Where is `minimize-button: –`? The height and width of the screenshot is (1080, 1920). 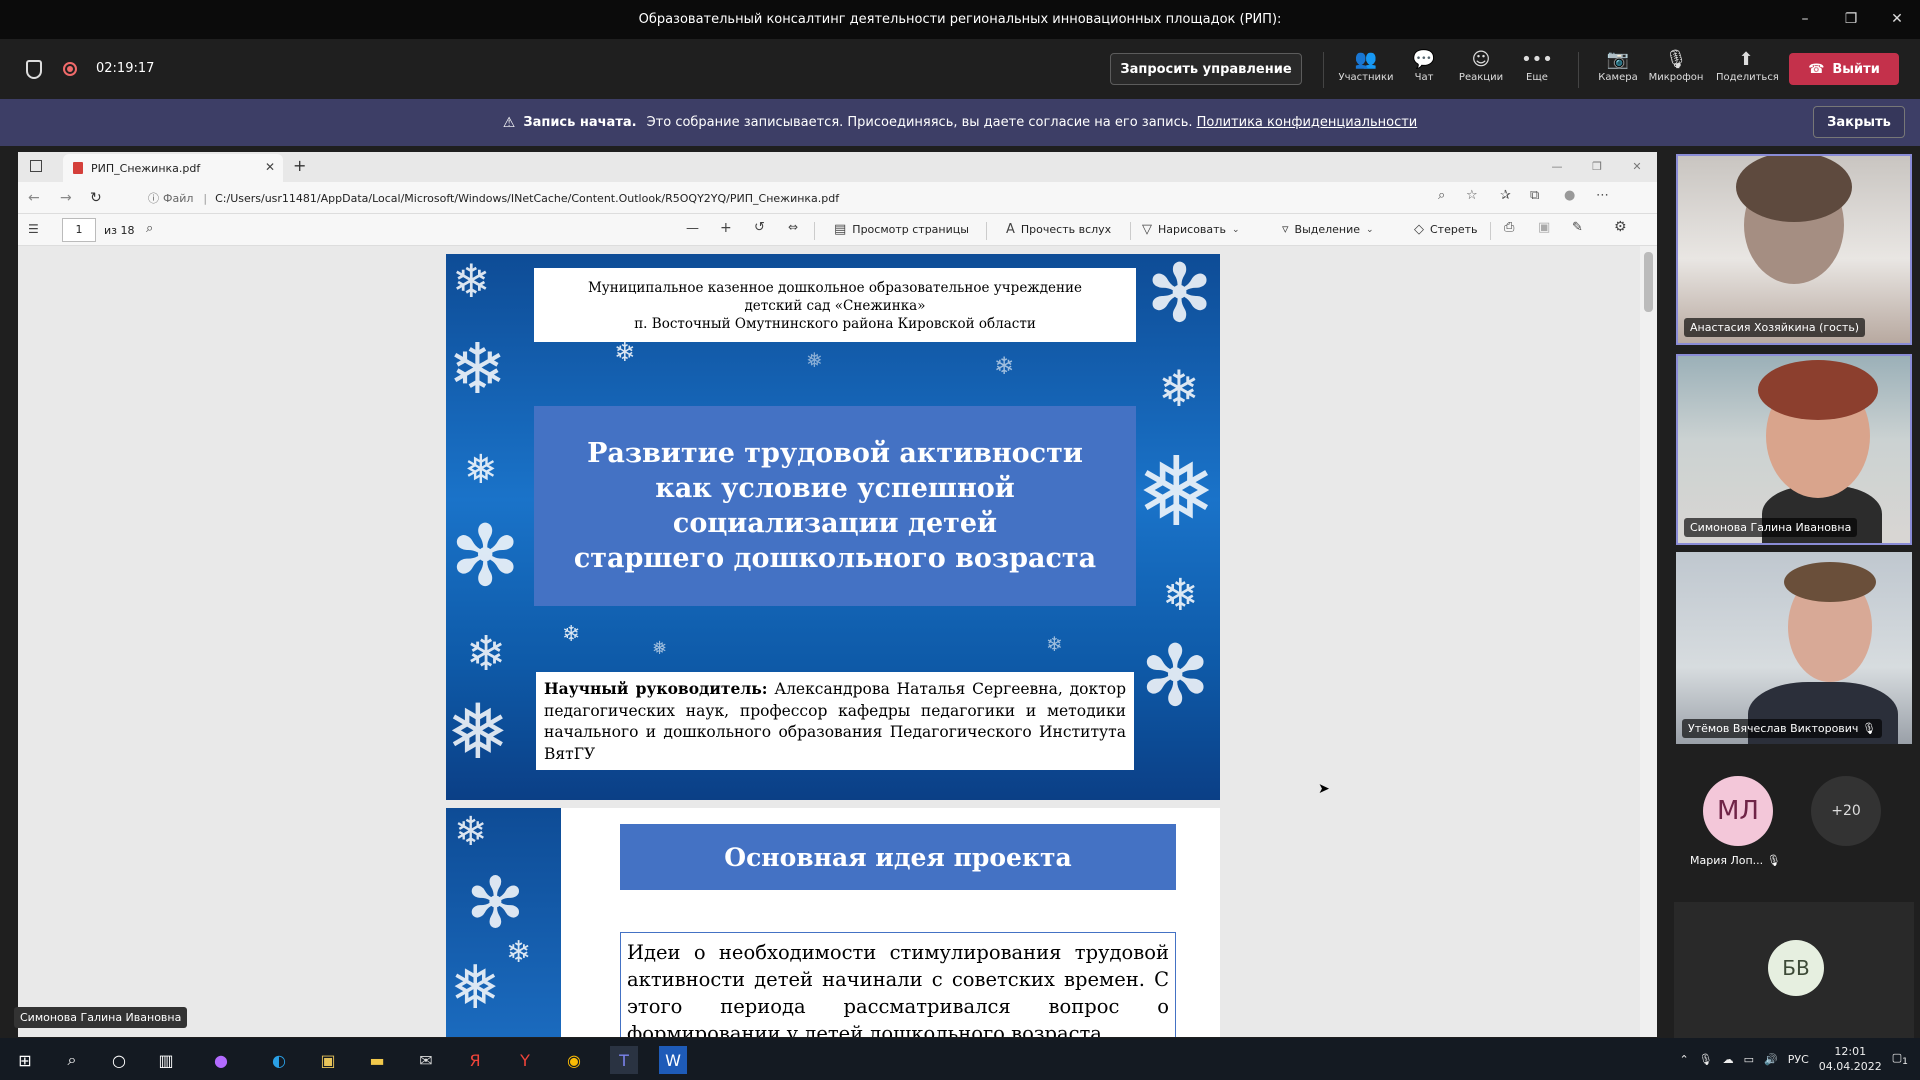 minimize-button: – is located at coordinates (1805, 19).